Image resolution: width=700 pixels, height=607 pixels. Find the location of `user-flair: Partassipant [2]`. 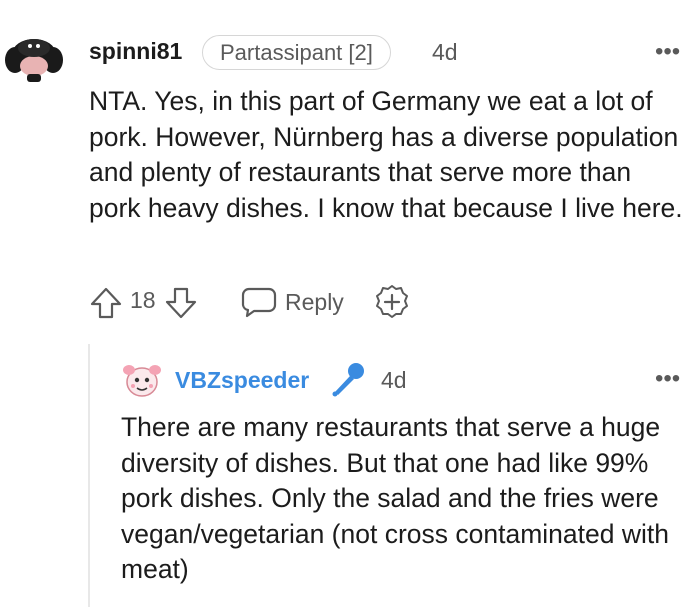

user-flair: Partassipant [2] is located at coordinates (296, 52).